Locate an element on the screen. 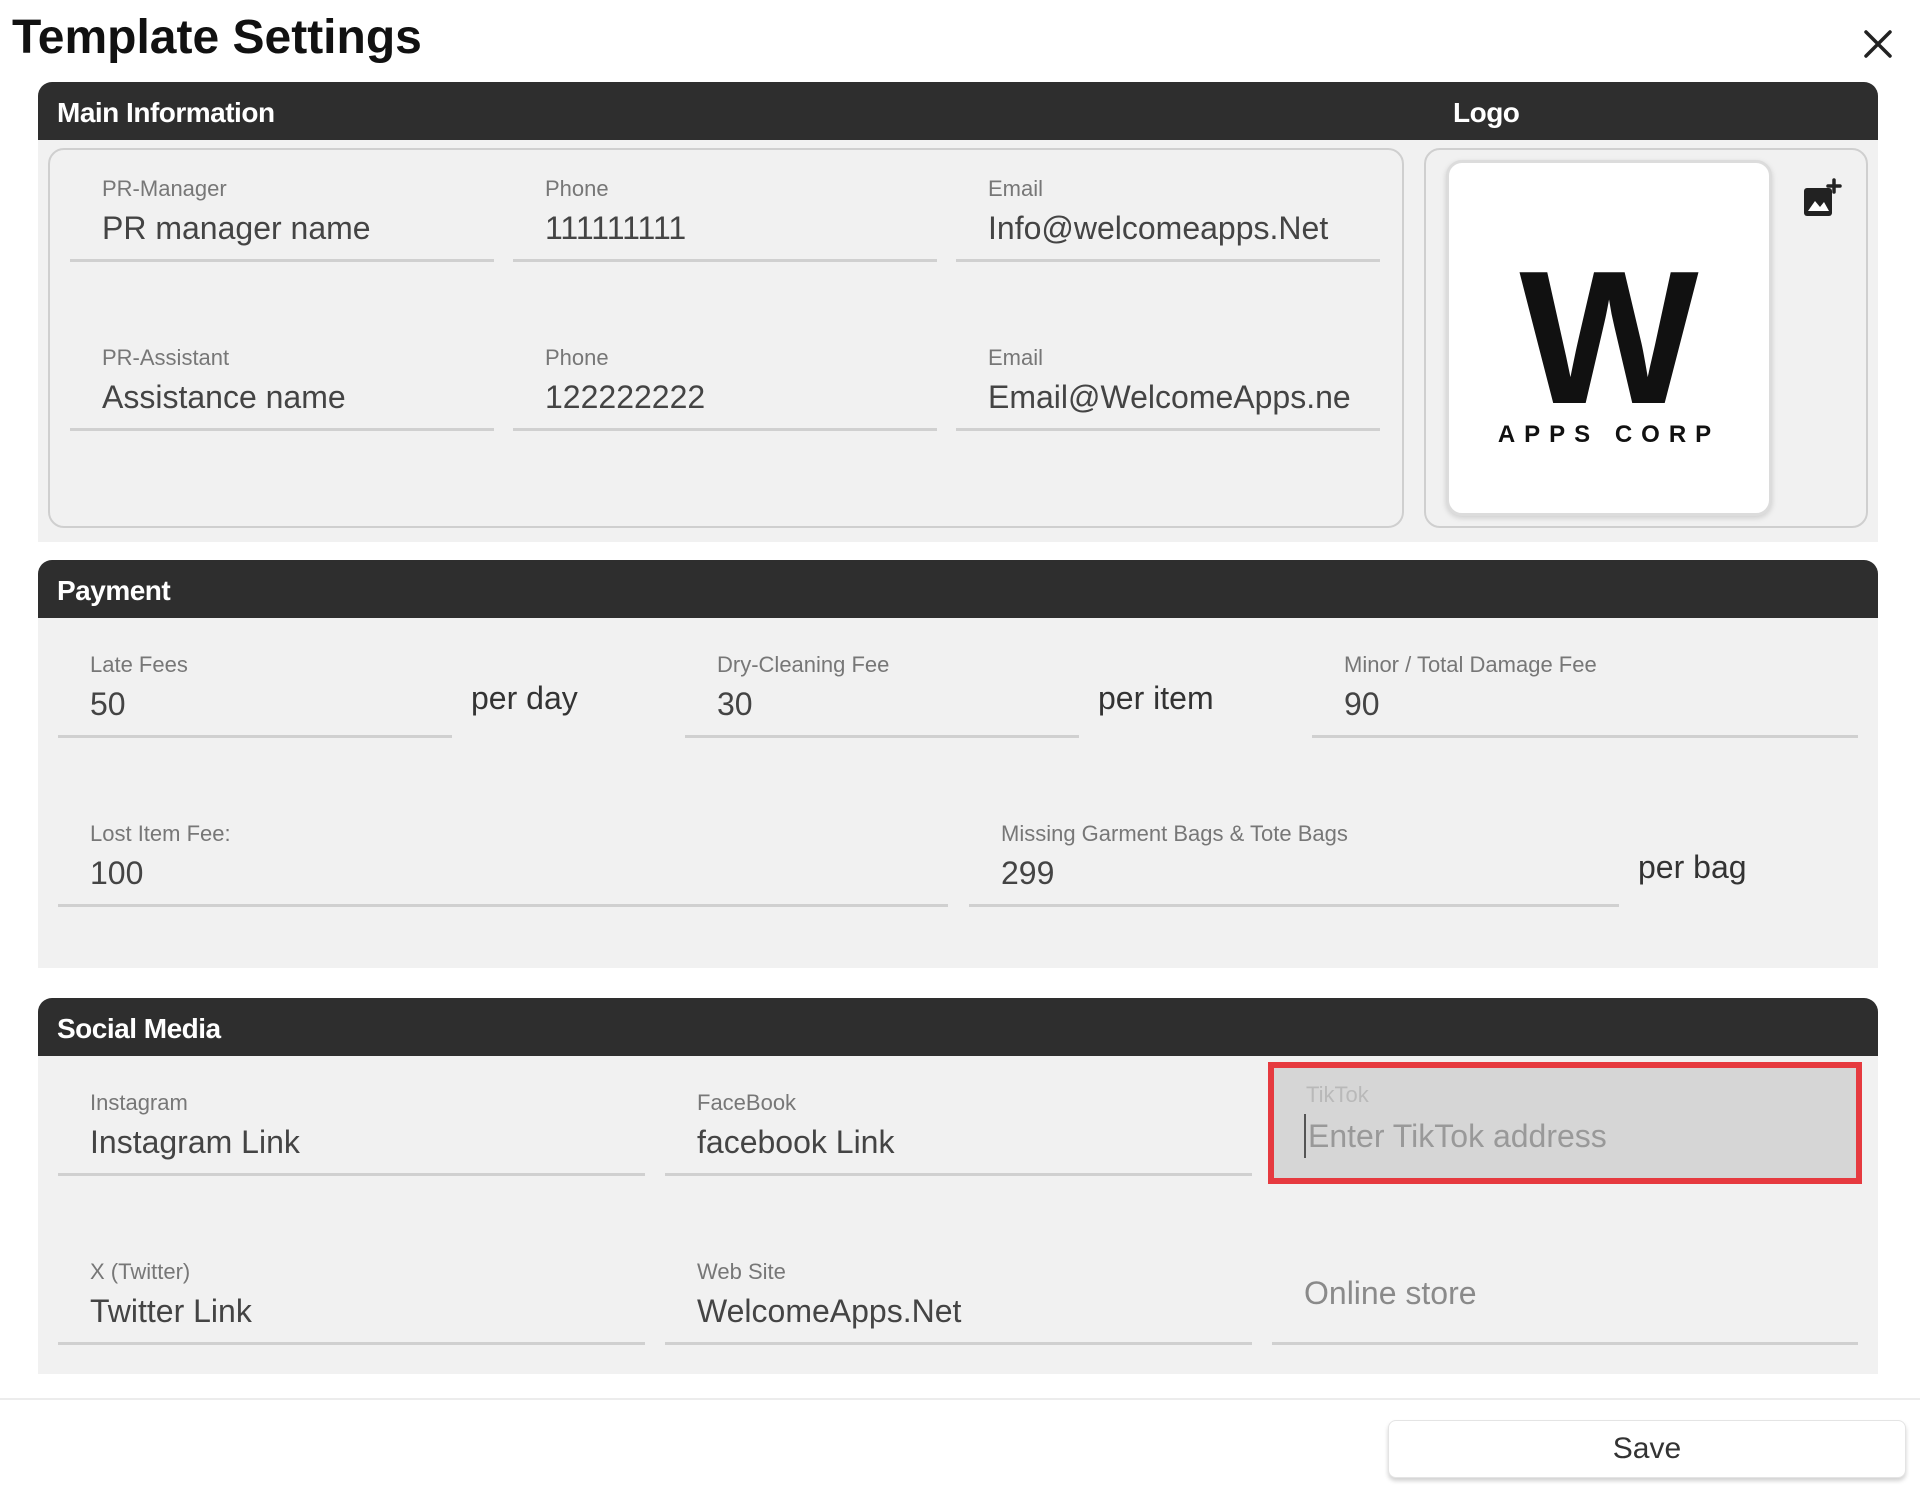  dry-cleaning-fee-value: 30 is located at coordinates (886, 704).